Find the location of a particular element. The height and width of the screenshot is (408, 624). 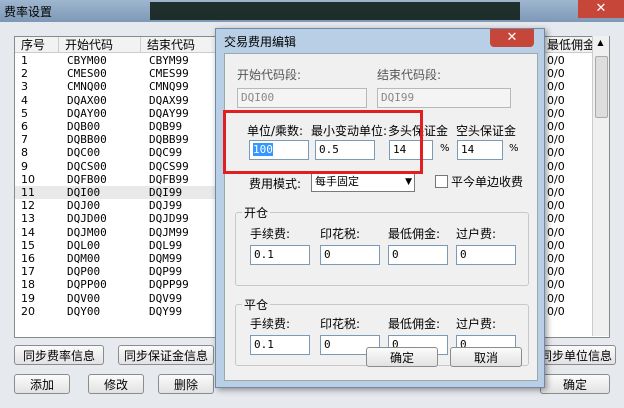

row-index: 9 is located at coordinates (24, 166).